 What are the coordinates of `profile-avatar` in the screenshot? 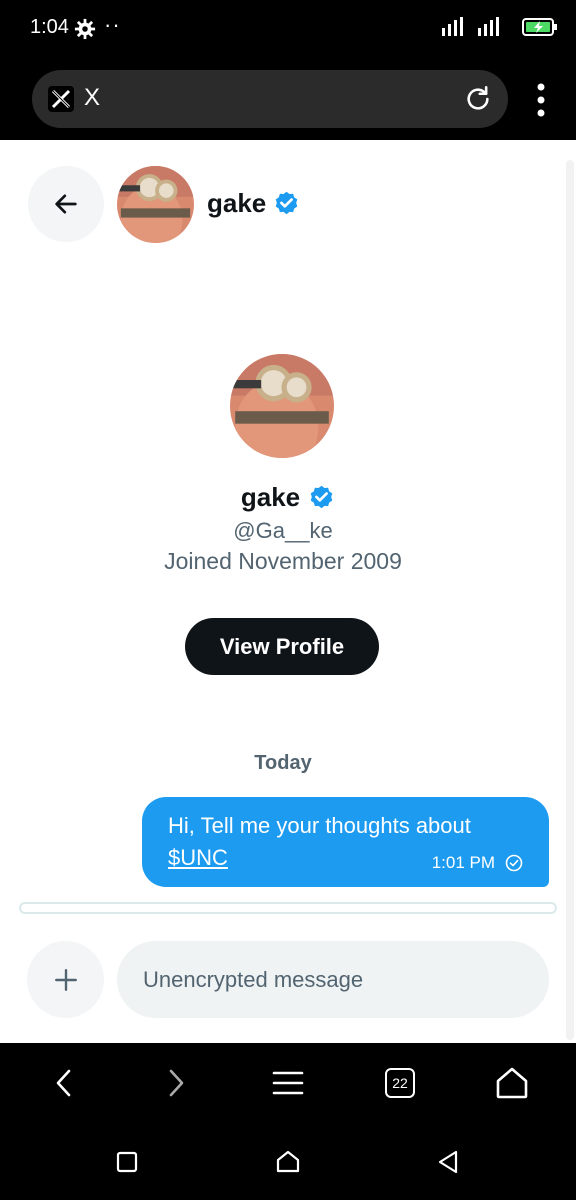 It's located at (282, 406).